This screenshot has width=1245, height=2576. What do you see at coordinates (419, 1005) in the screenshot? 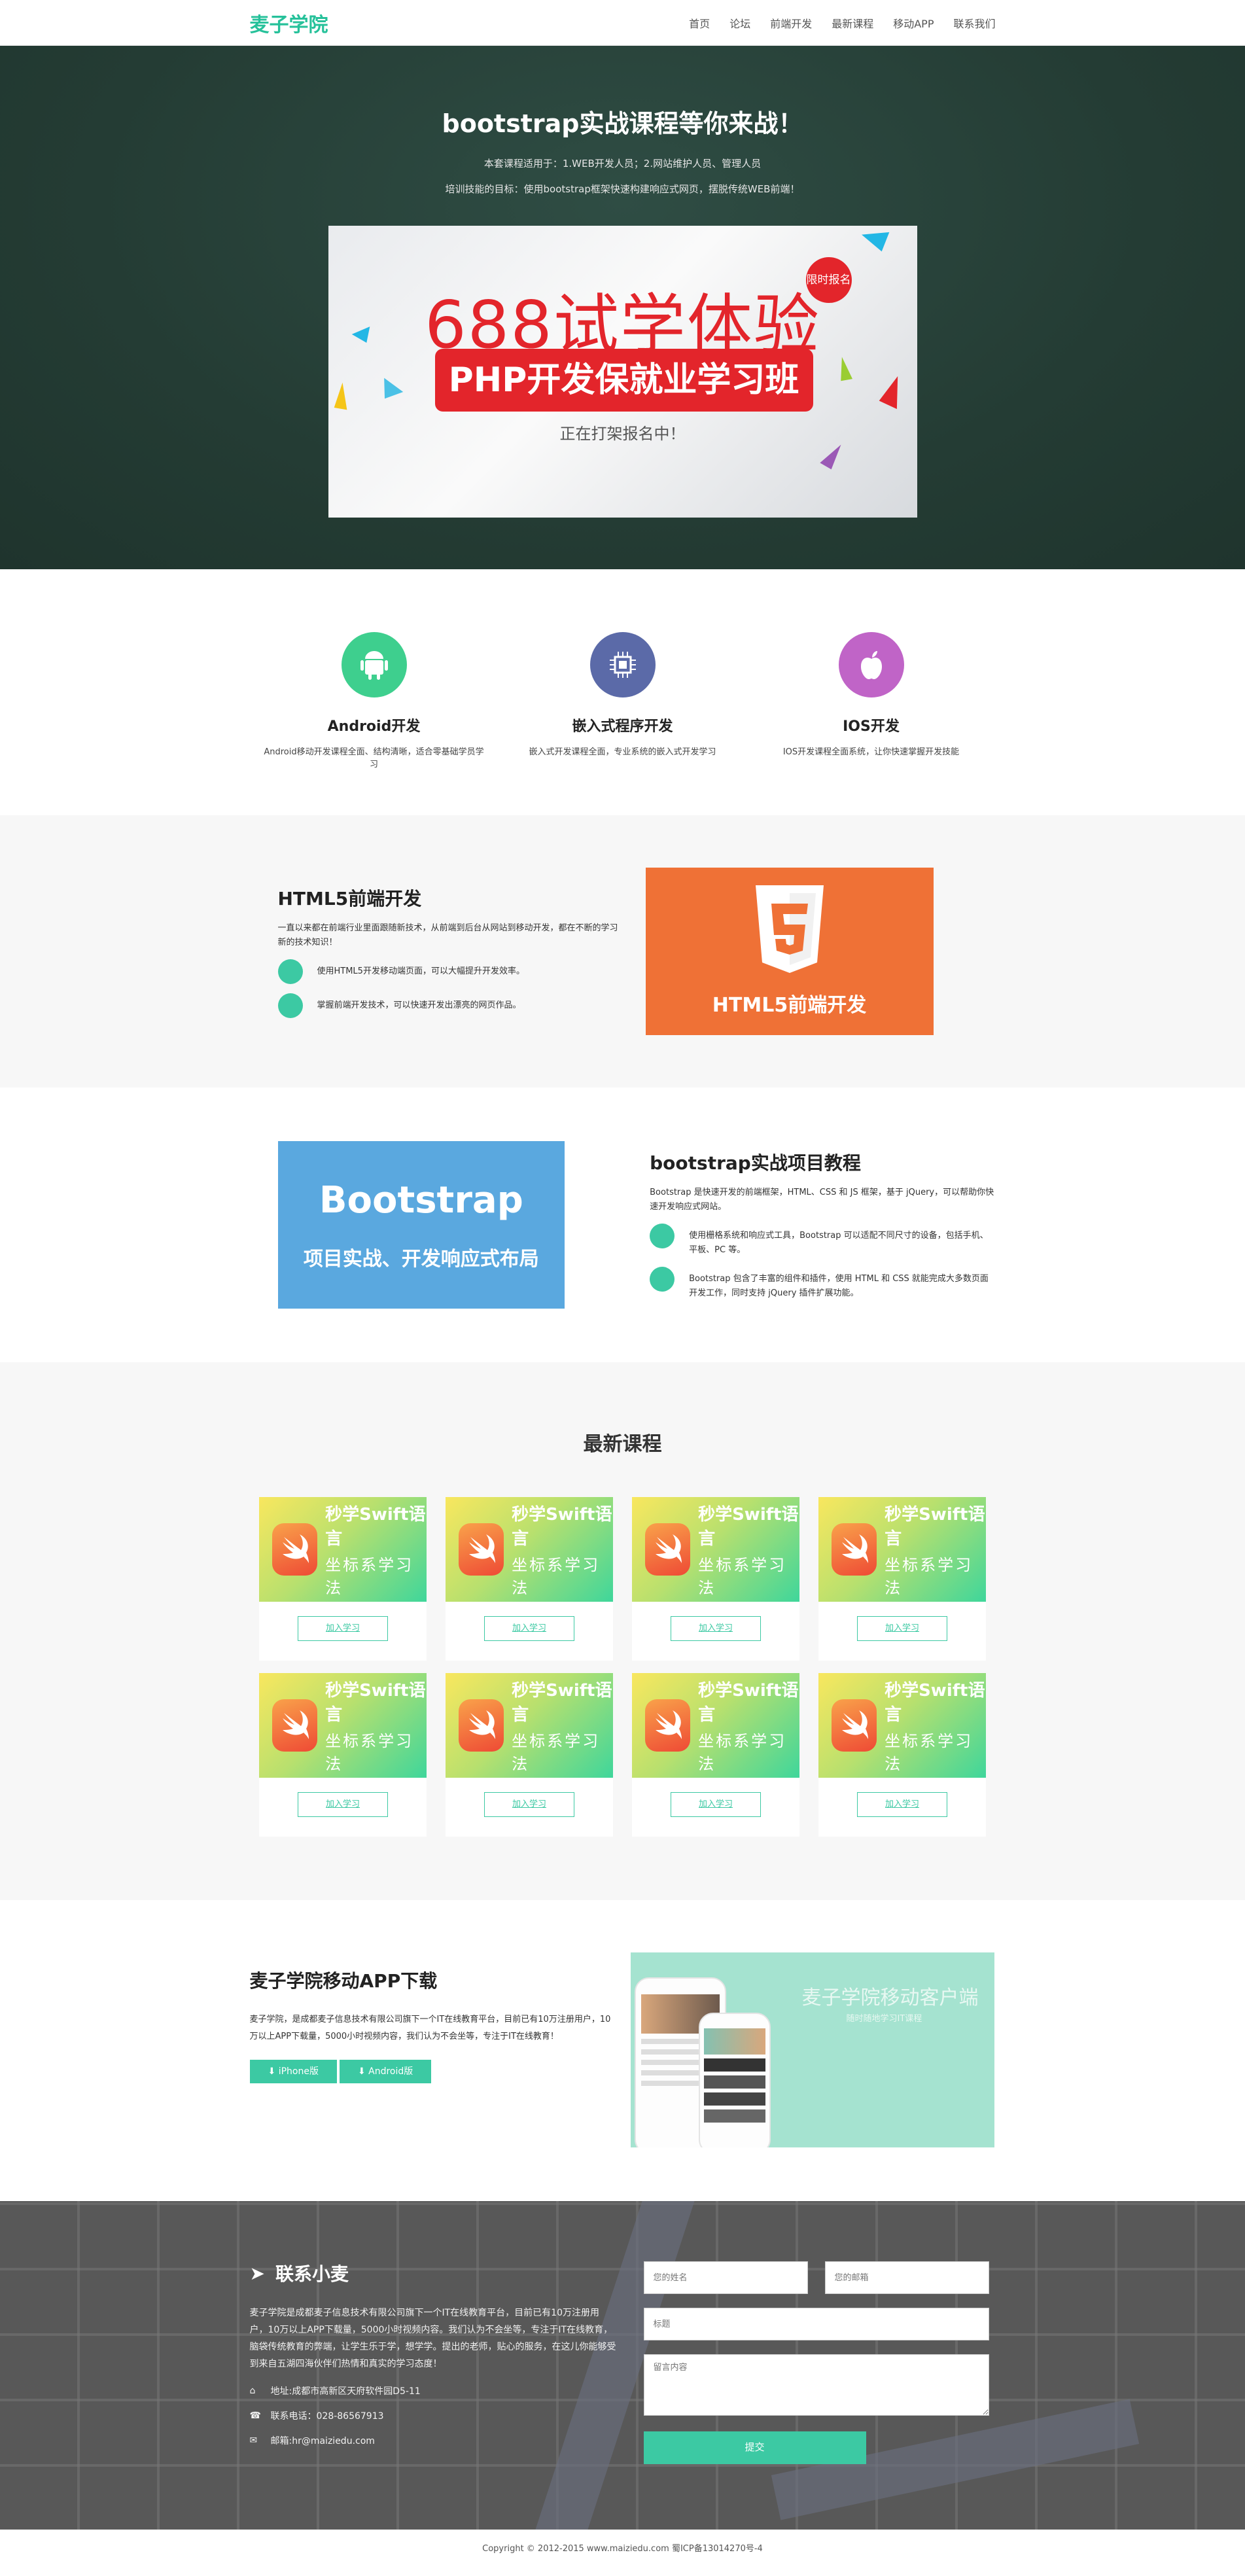
I see `bullet-text: 掌握前端开发技术，可以快速开发出漂亮的网页作品。` at bounding box center [419, 1005].